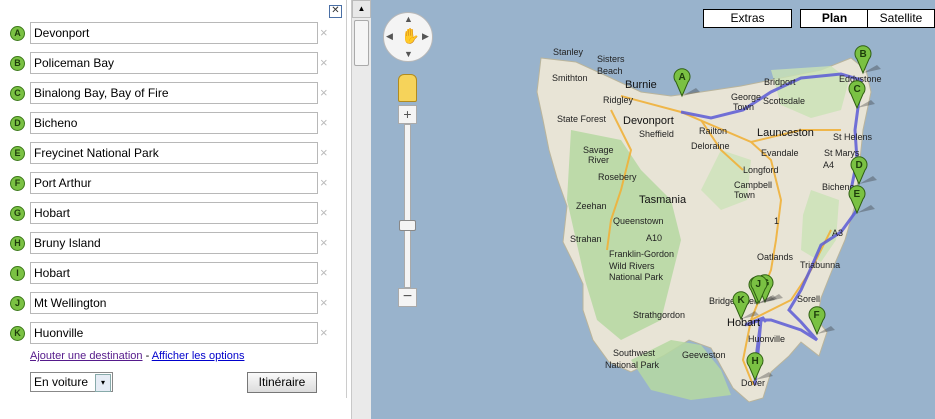 The image size is (935, 419). I want to click on extras-button: Extras, so click(747, 18).